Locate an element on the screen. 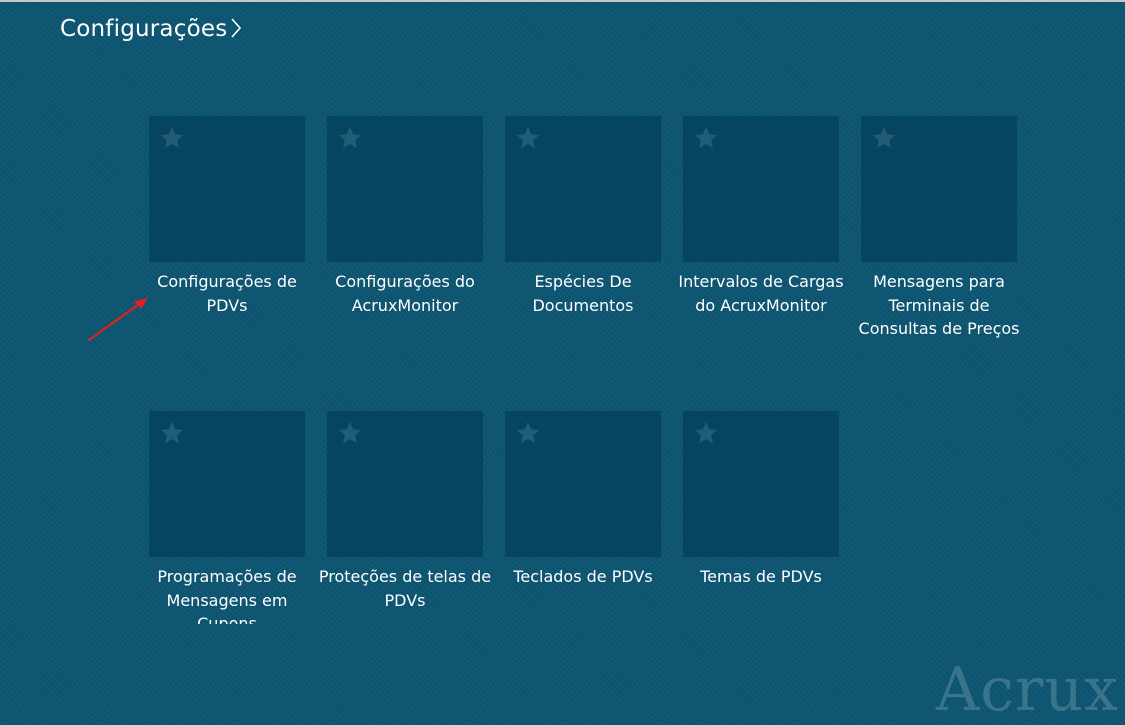  tile-label: Programações de Mensagens em Cupons is located at coordinates (227, 595).